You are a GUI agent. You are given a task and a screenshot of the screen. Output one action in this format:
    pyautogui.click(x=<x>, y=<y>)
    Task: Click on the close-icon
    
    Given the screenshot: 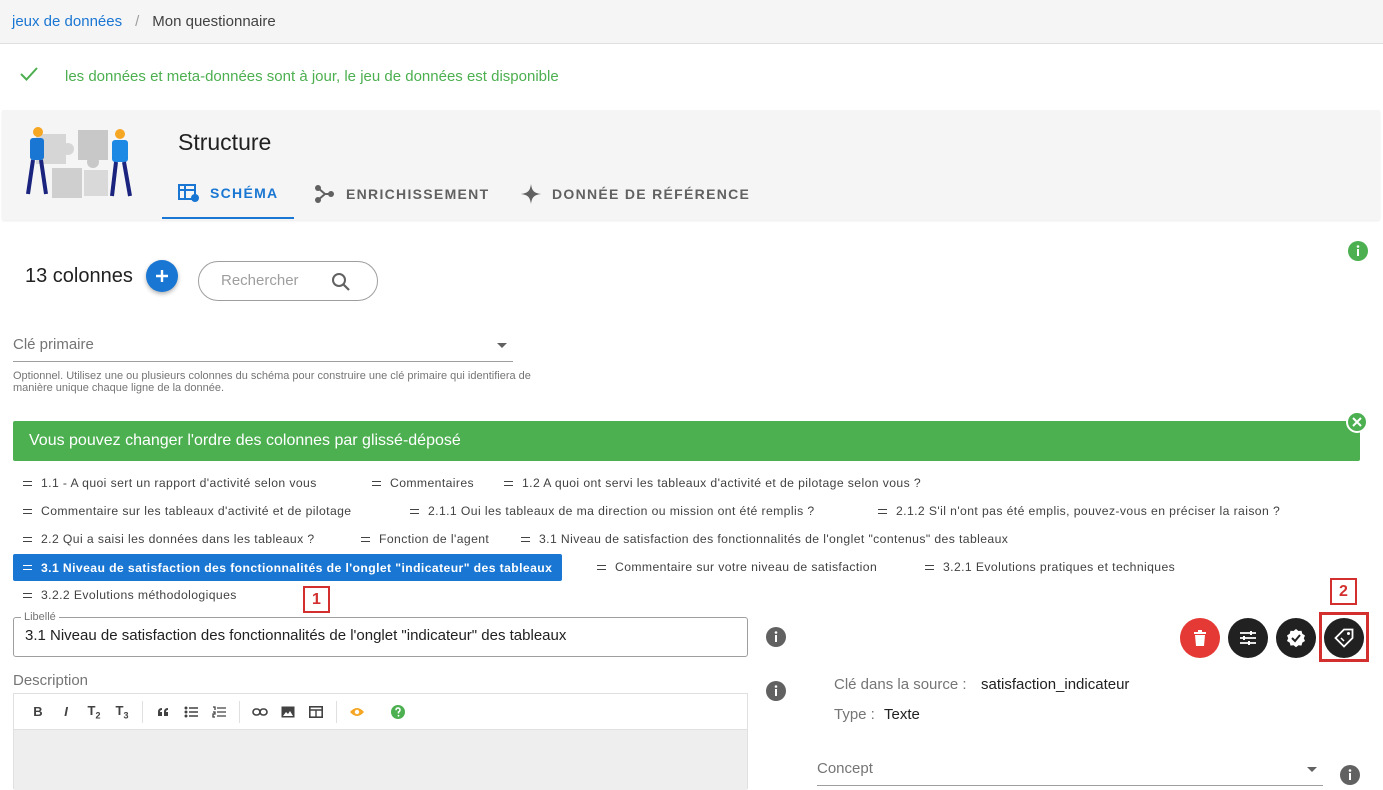 What is the action you would take?
    pyautogui.click(x=1357, y=422)
    